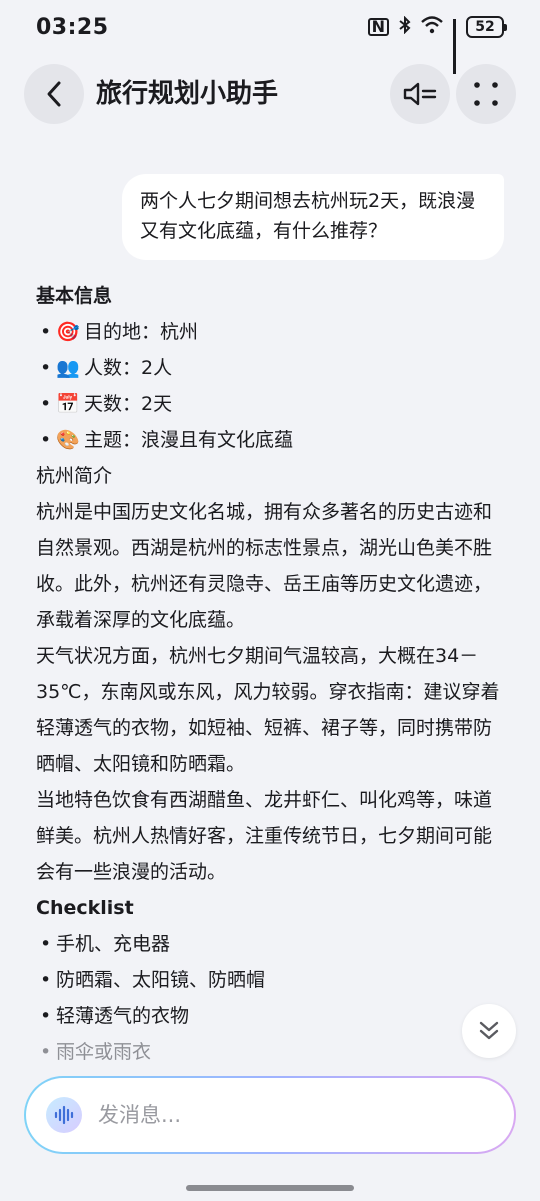 The width and height of the screenshot is (540, 1201). I want to click on battery-icon: 52, so click(486, 27).